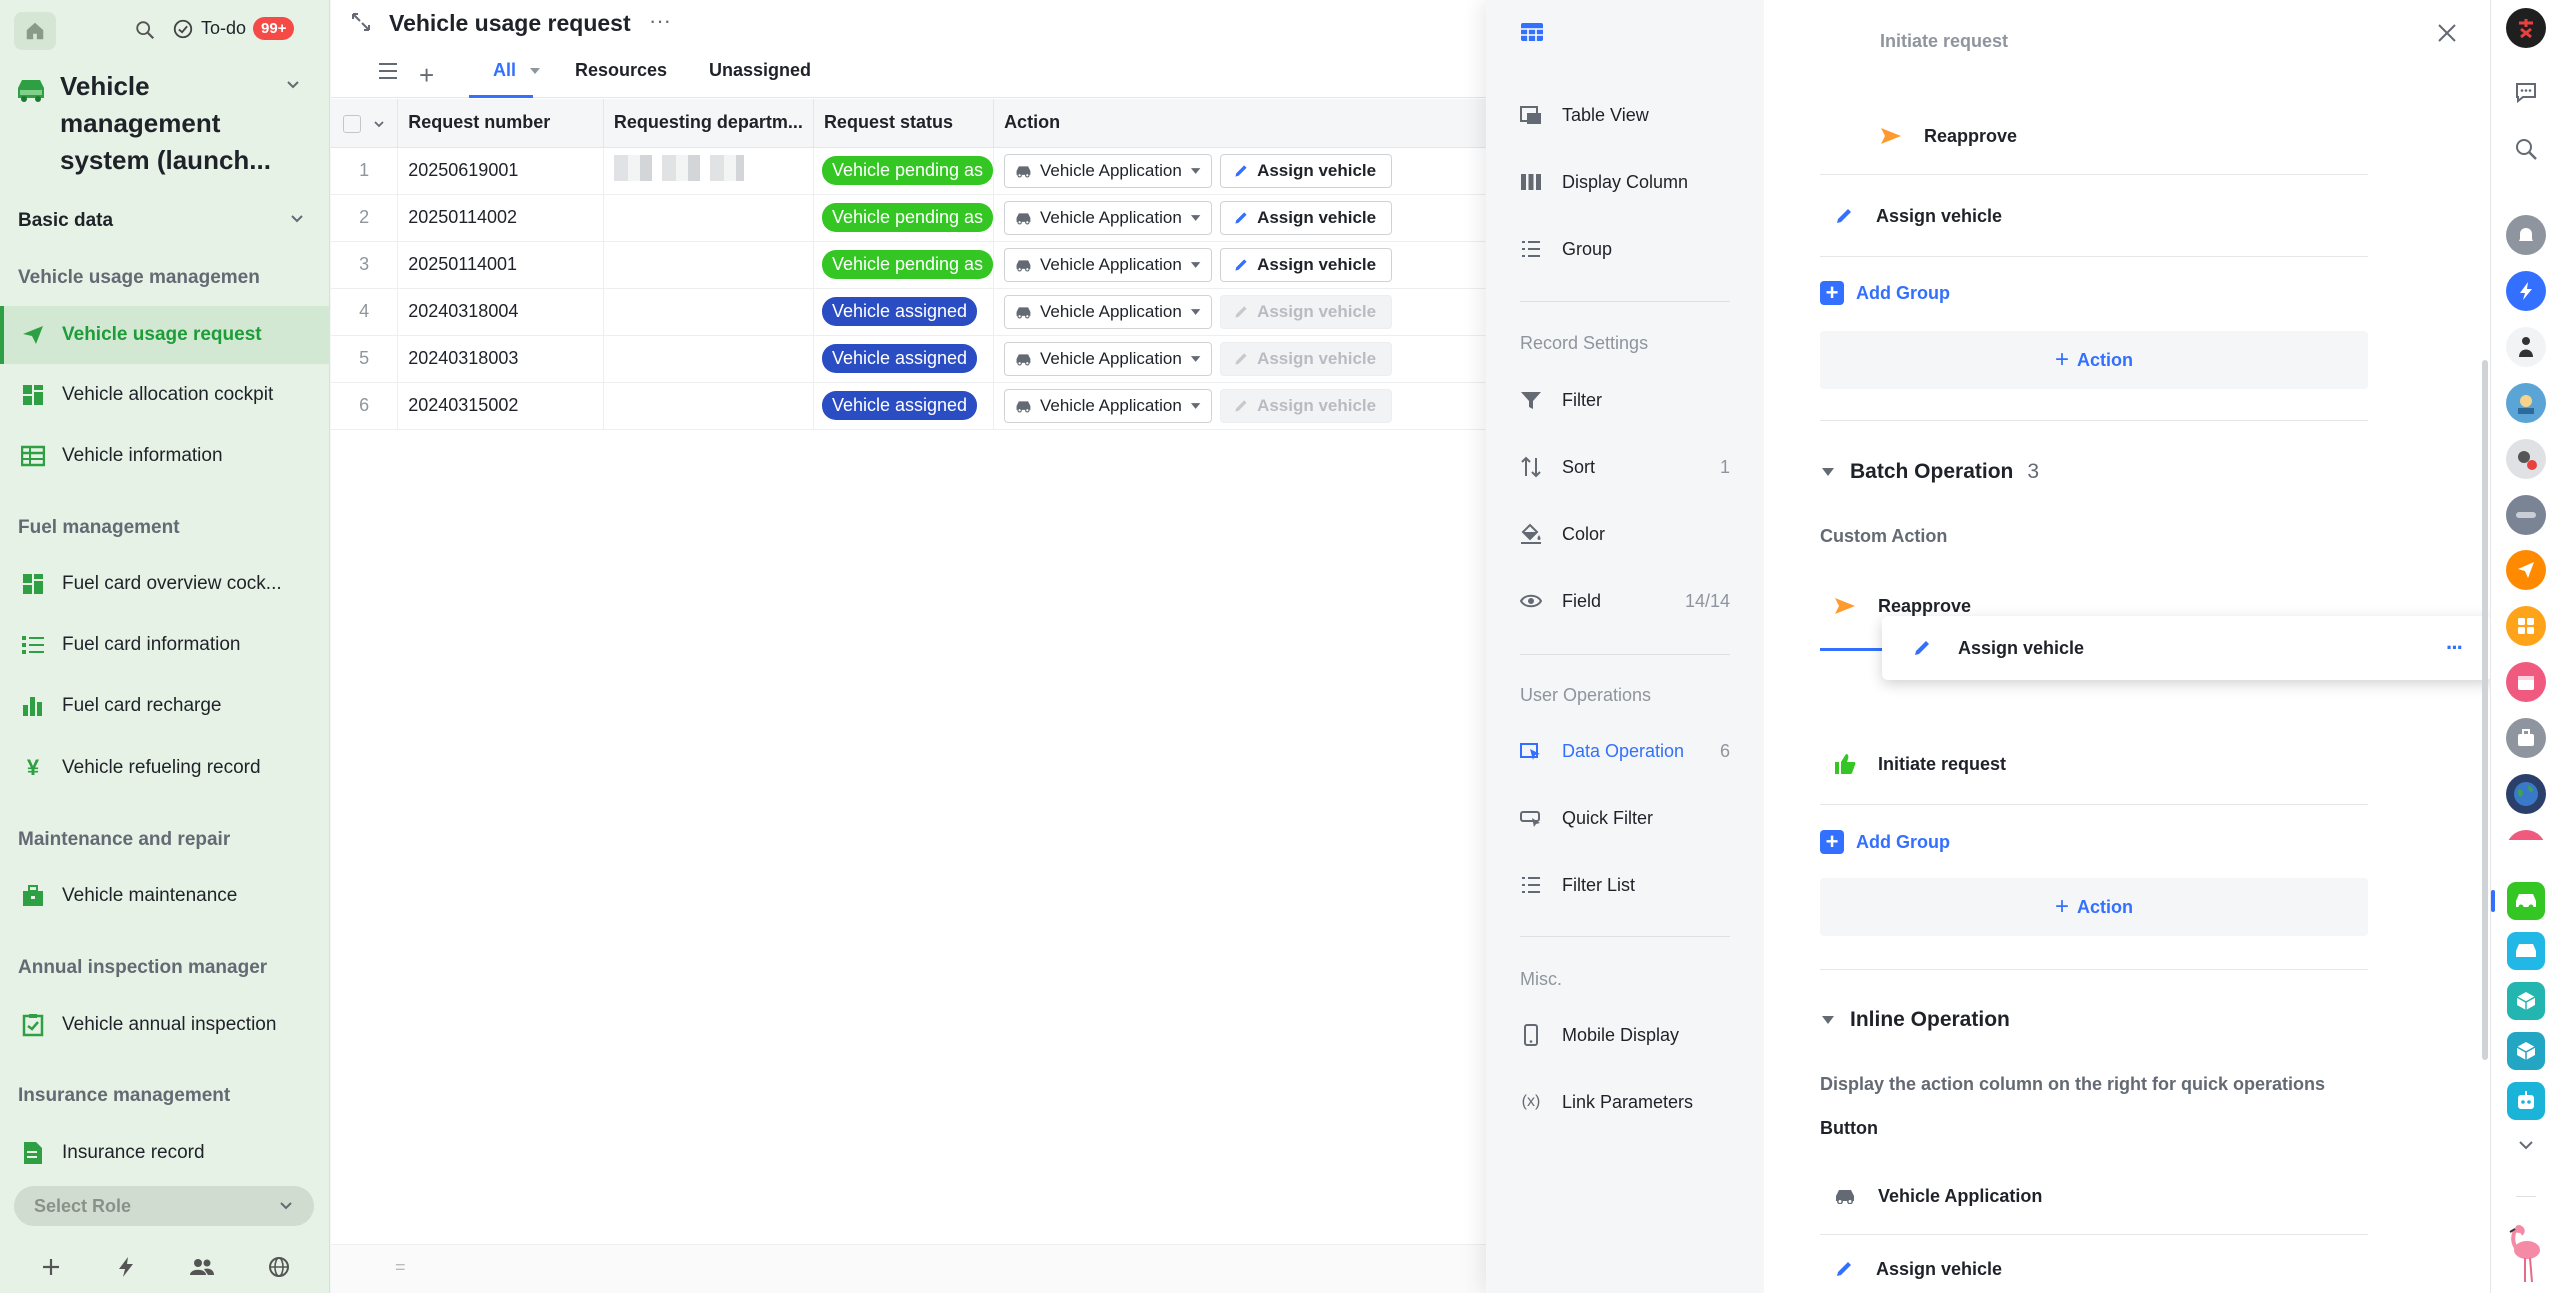 Image resolution: width=2560 pixels, height=1293 pixels. Describe the element at coordinates (1625, 751) in the screenshot. I see `menu-data-operation: Data Operation 6` at that location.